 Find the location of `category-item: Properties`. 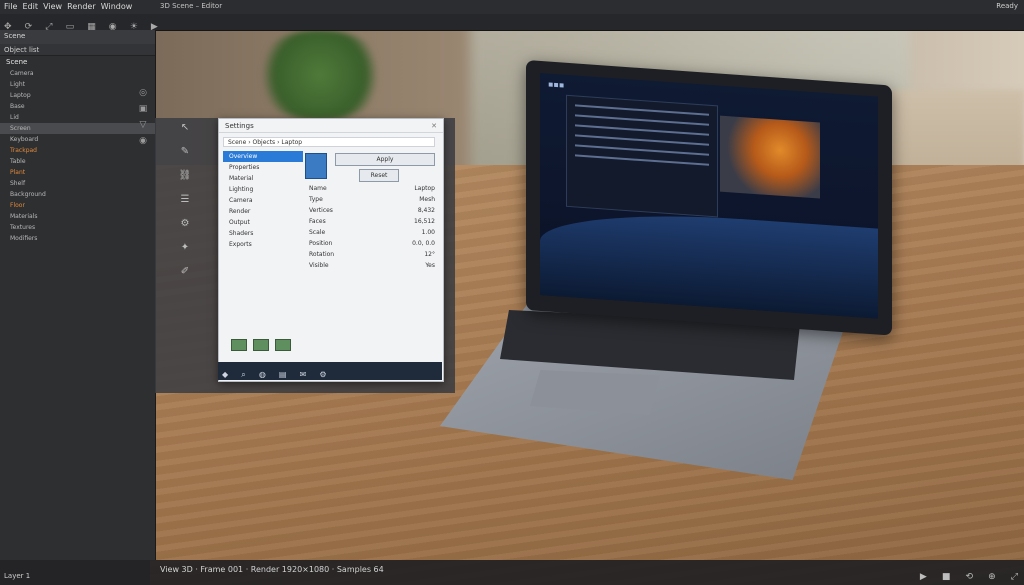

category-item: Properties is located at coordinates (263, 167).